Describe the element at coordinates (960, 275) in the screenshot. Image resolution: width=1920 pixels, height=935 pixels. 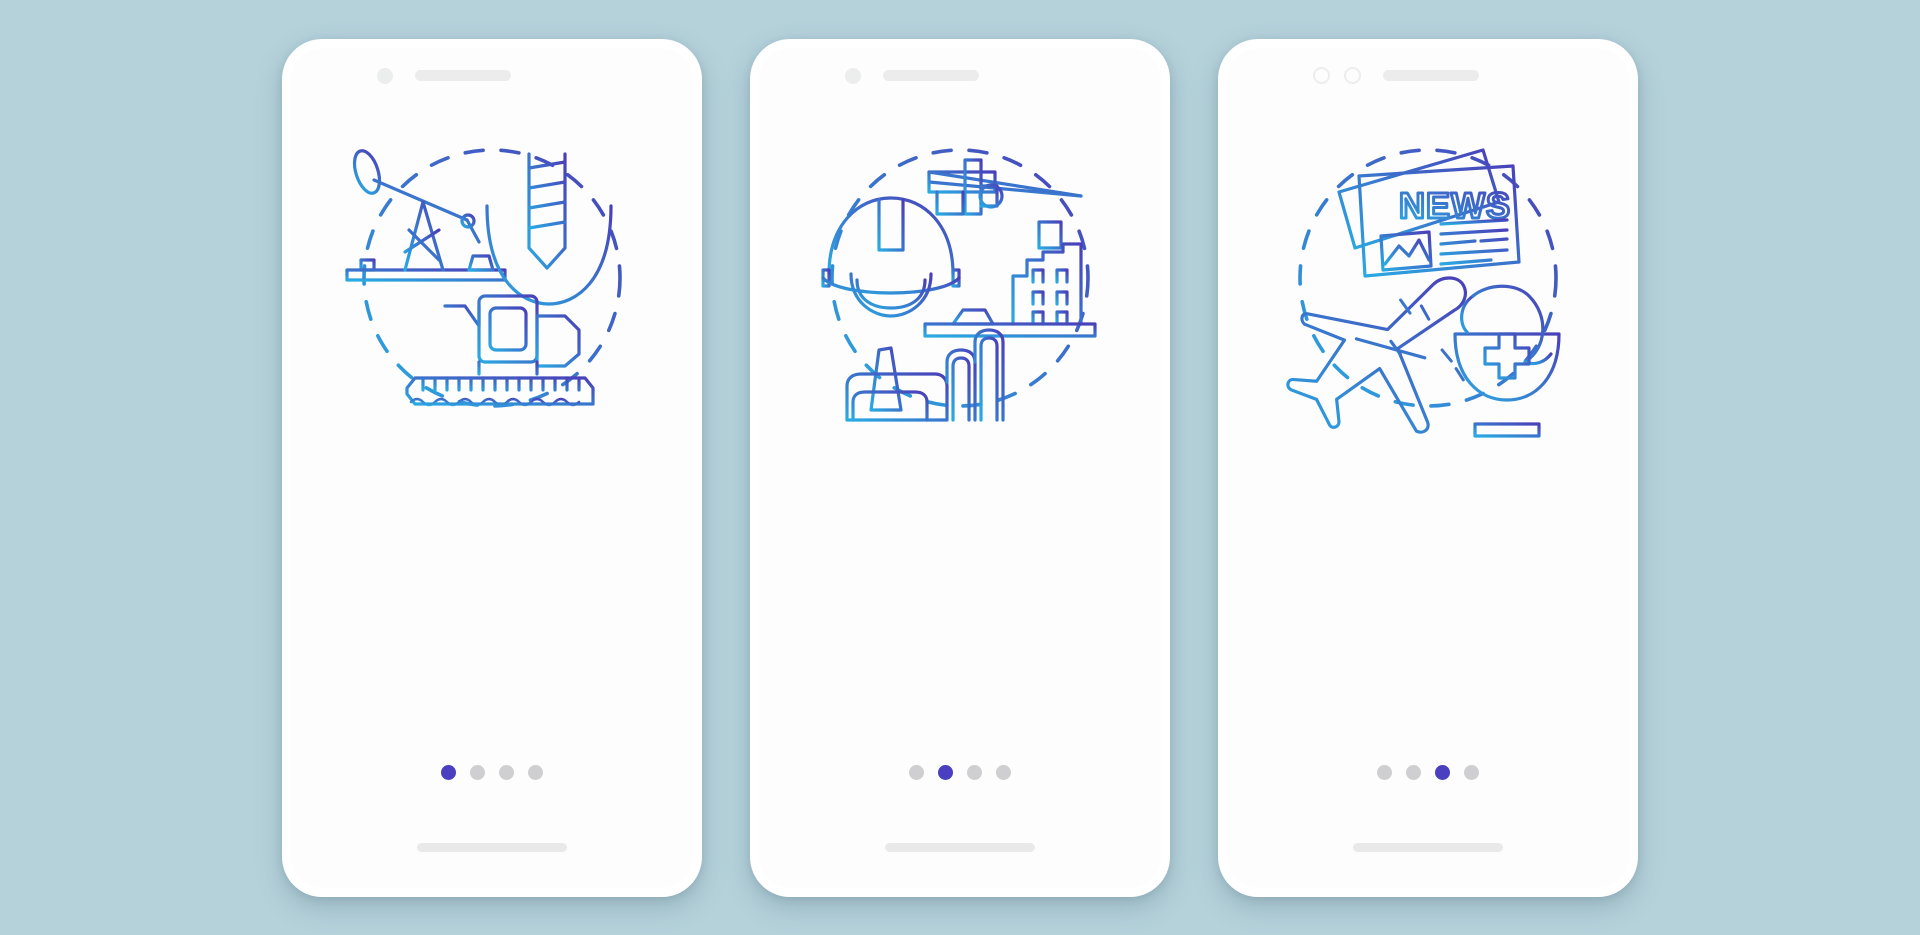
I see `secondary-sector-icons-illustration` at that location.